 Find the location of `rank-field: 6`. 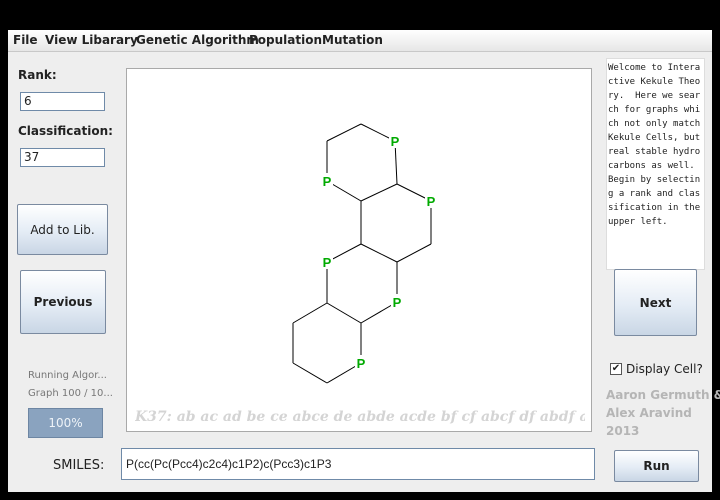

rank-field: 6 is located at coordinates (62, 101).